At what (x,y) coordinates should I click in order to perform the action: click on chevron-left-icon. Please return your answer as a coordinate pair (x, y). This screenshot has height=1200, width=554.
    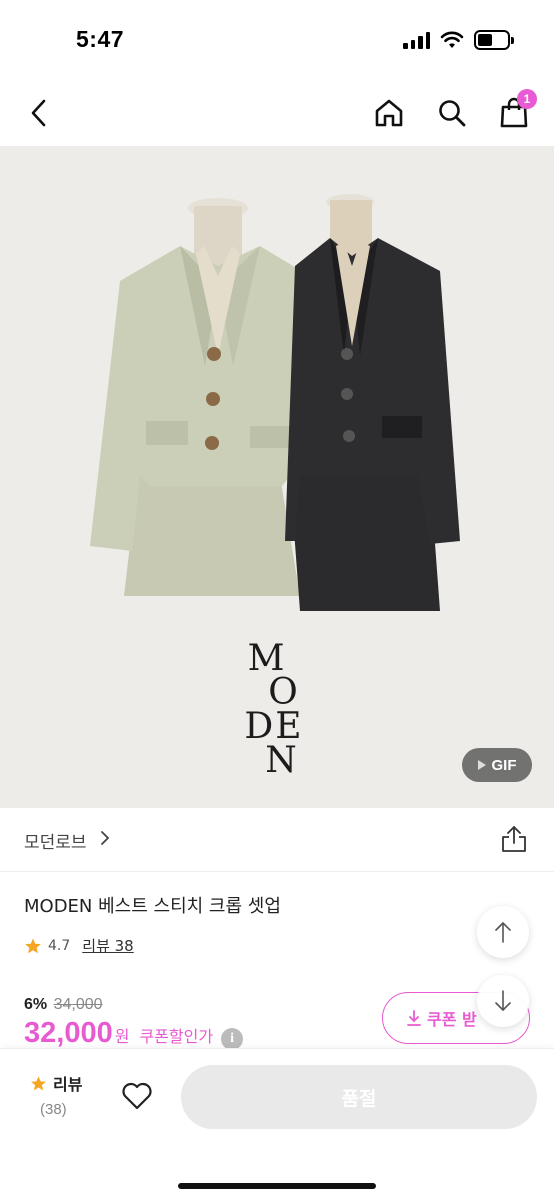
    Looking at the image, I should click on (38, 113).